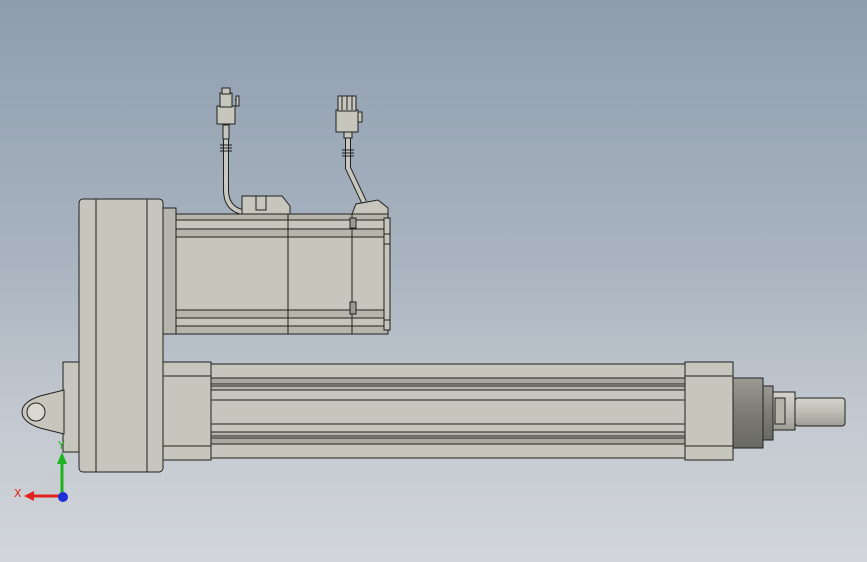 The image size is (867, 562). What do you see at coordinates (61, 445) in the screenshot?
I see `y-axis-label: Y` at bounding box center [61, 445].